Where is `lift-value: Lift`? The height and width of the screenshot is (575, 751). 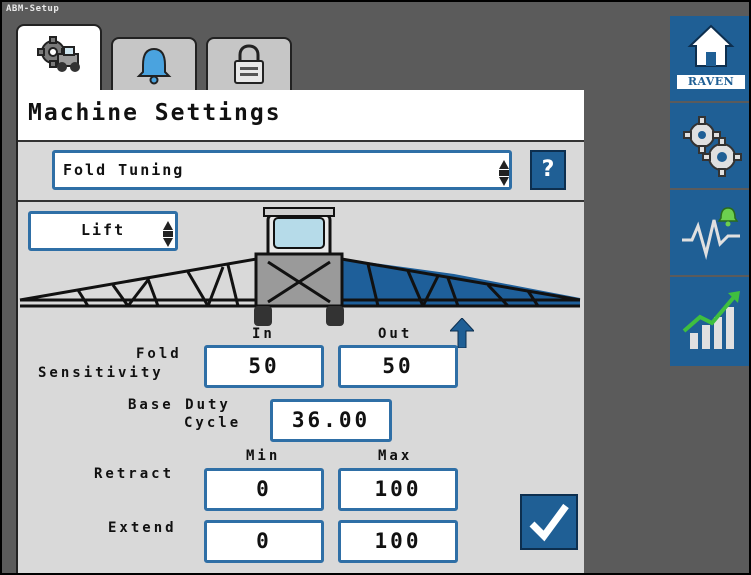
lift-value: Lift is located at coordinates (103, 230).